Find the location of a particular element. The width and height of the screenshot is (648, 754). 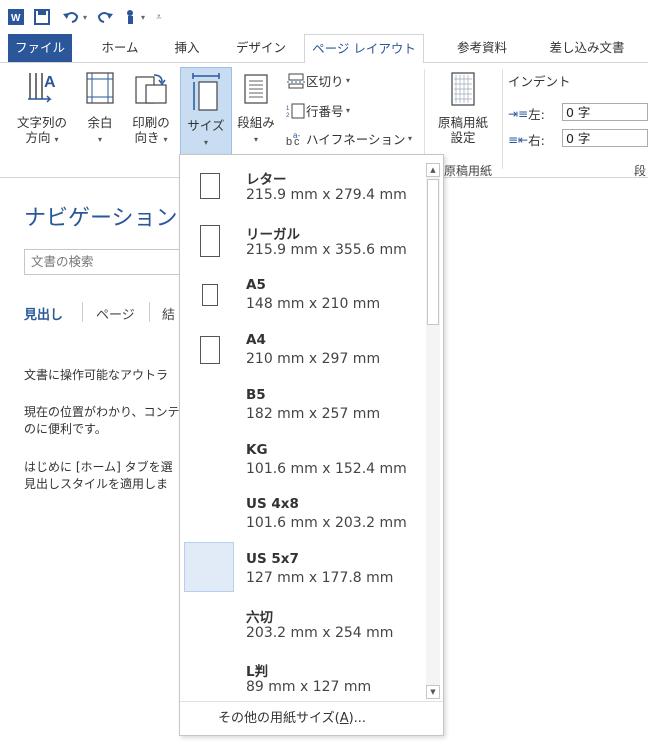

paper-size-dimensions: 182 mm x 257 mm is located at coordinates (313, 413).